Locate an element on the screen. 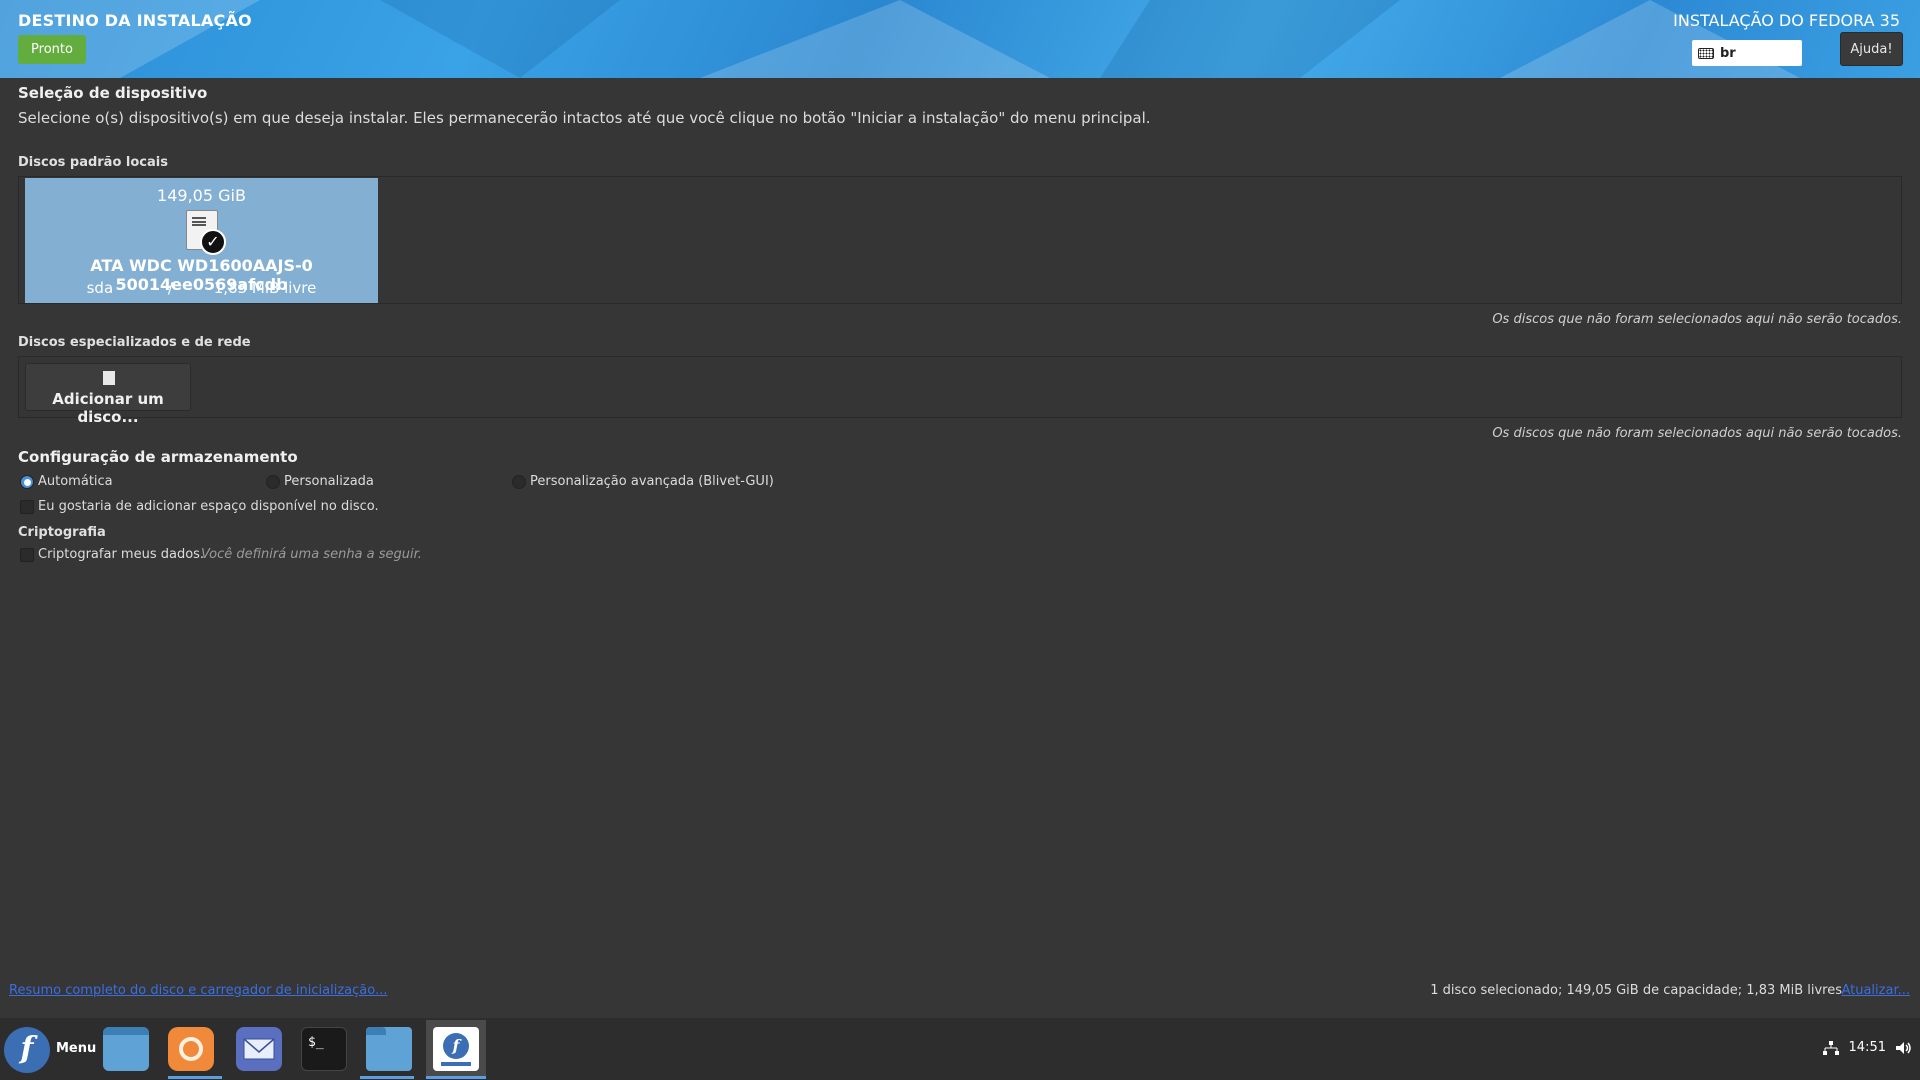  firefox-icon is located at coordinates (191, 1049).